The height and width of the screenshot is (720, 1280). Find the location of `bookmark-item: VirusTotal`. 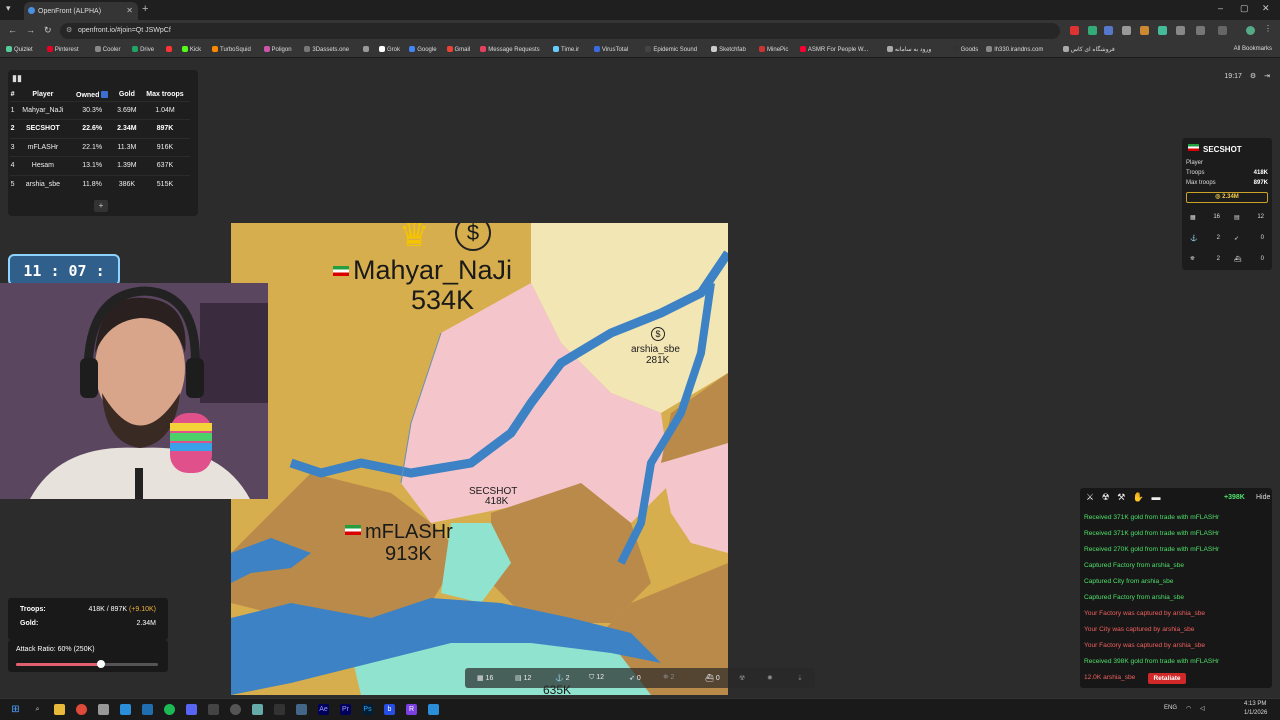

bookmark-item: VirusTotal is located at coordinates (610, 49).